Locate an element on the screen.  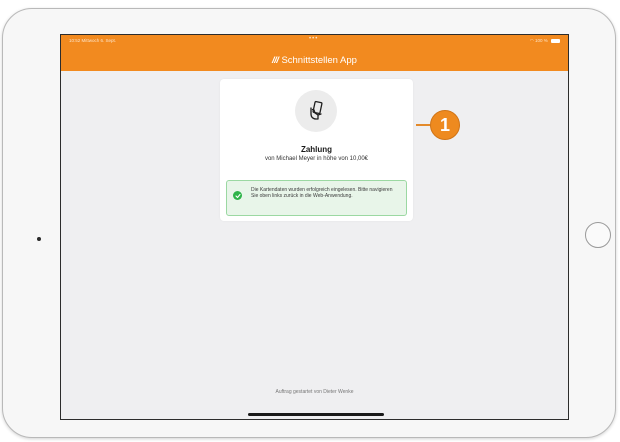
wifi-icon: ◠ is located at coordinates (531, 40).